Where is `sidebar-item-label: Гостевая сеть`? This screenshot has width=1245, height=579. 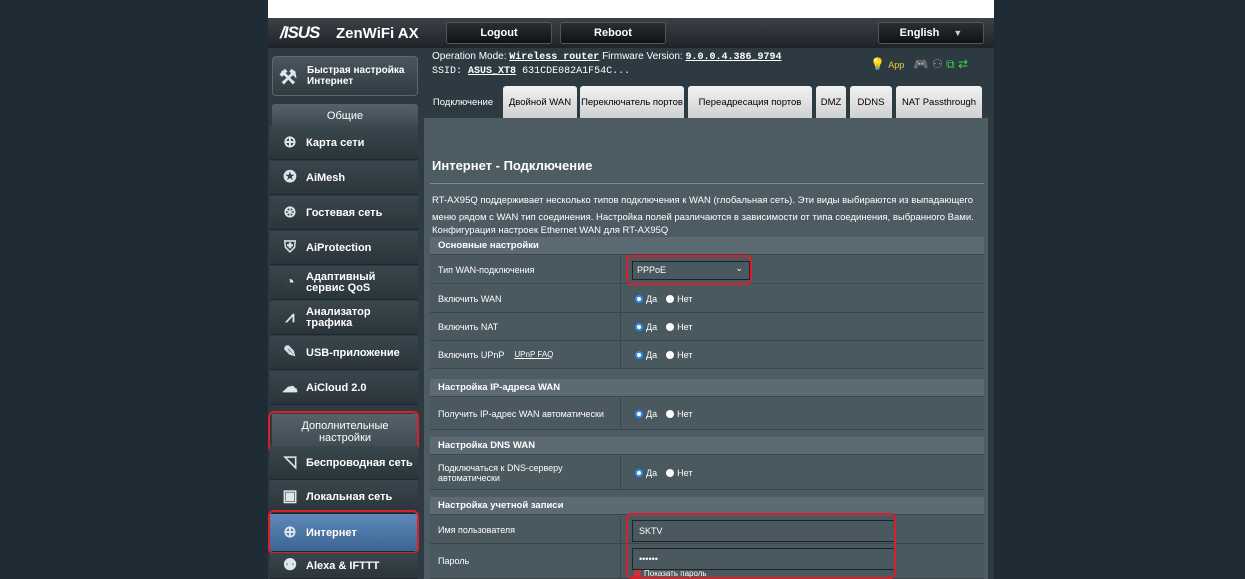 sidebar-item-label: Гостевая сеть is located at coordinates (344, 212).